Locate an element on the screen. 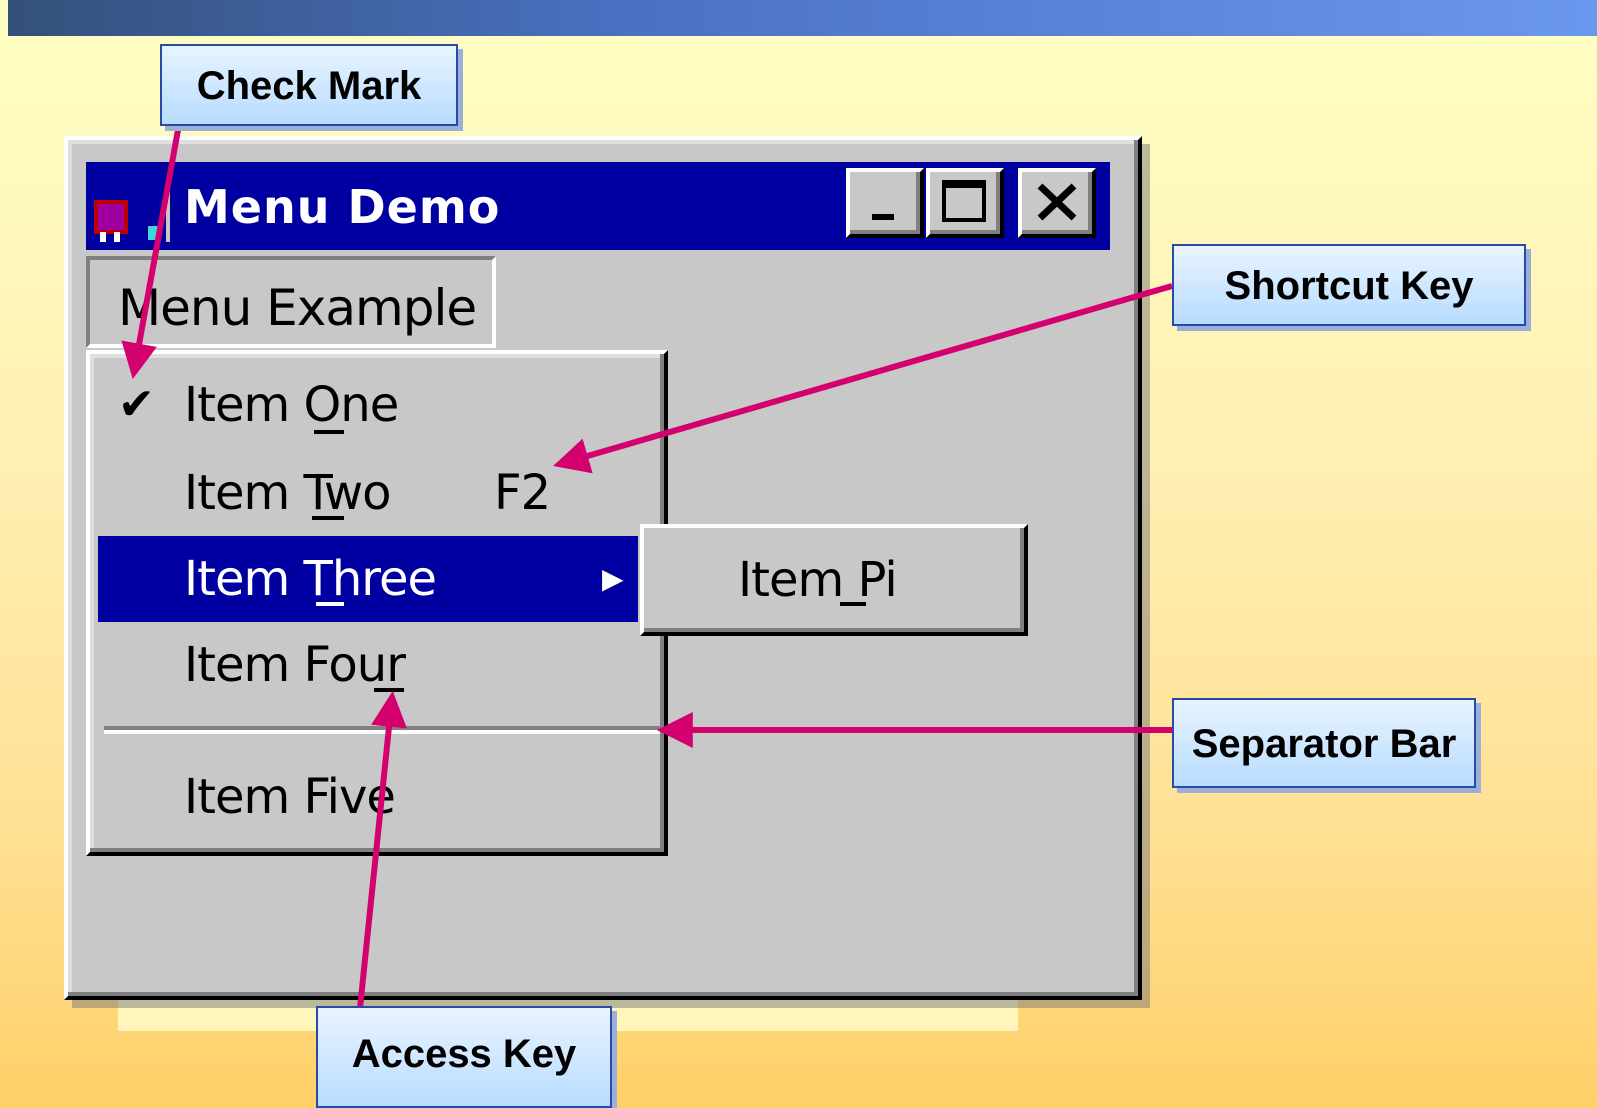 This screenshot has height=1108, width=1597. shortcut-key-callout: Shortcut Key is located at coordinates (1349, 285).